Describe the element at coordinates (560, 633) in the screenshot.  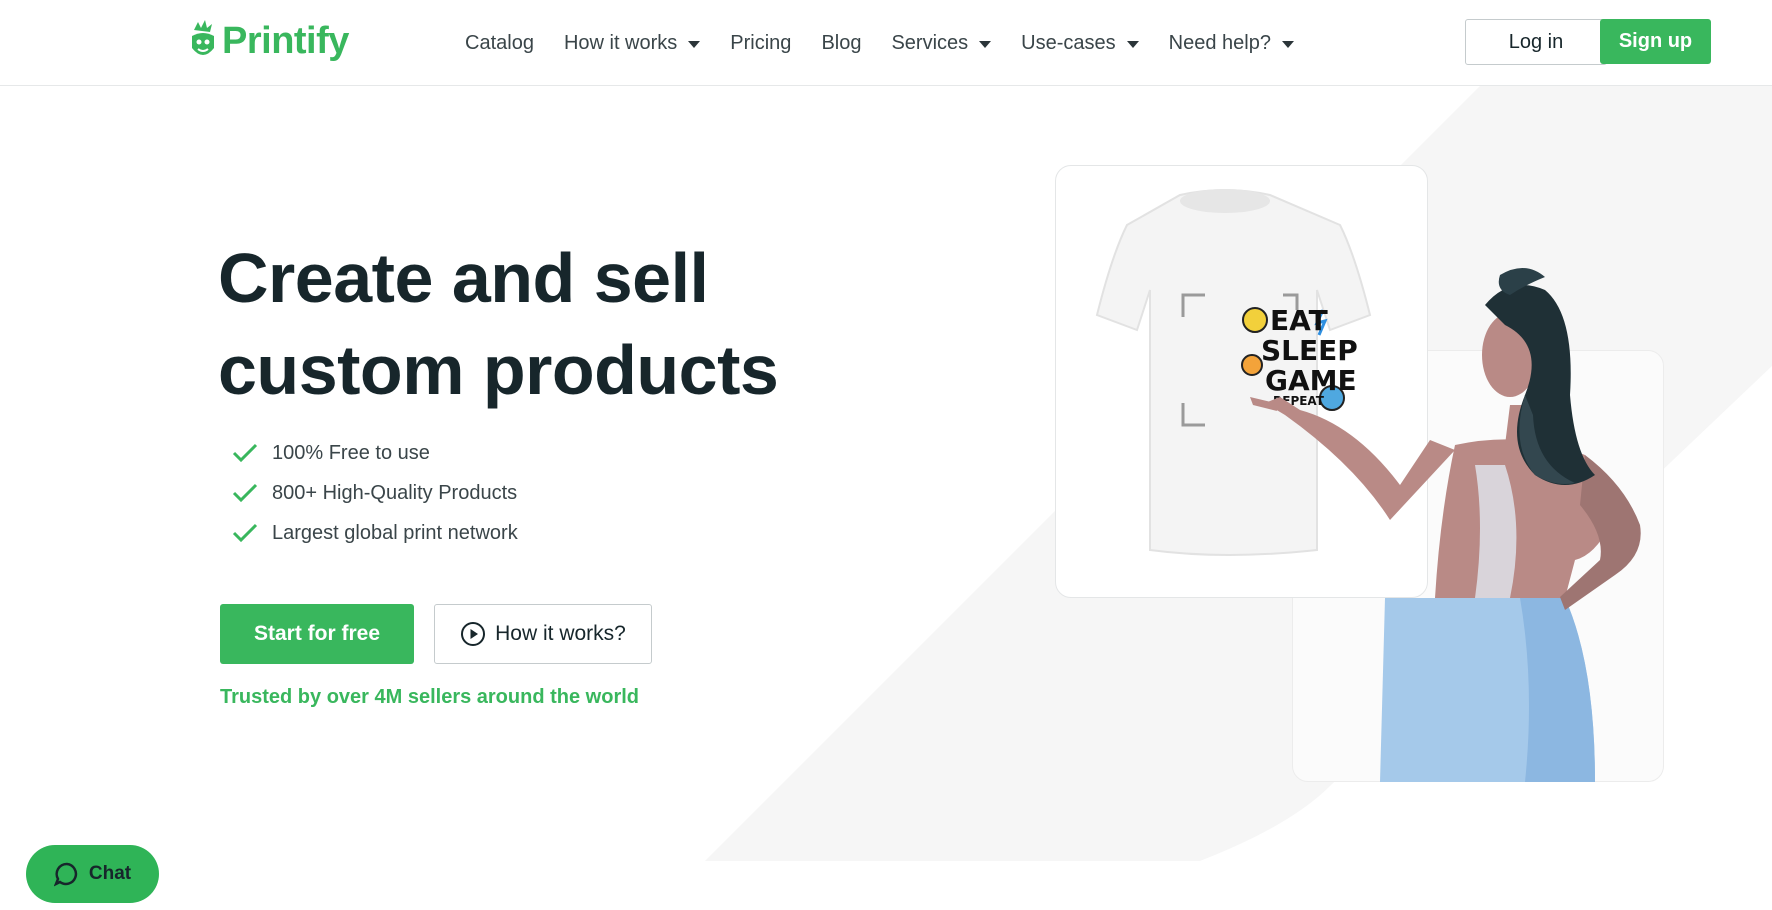
I see `how-it-works-label: How it works?` at that location.